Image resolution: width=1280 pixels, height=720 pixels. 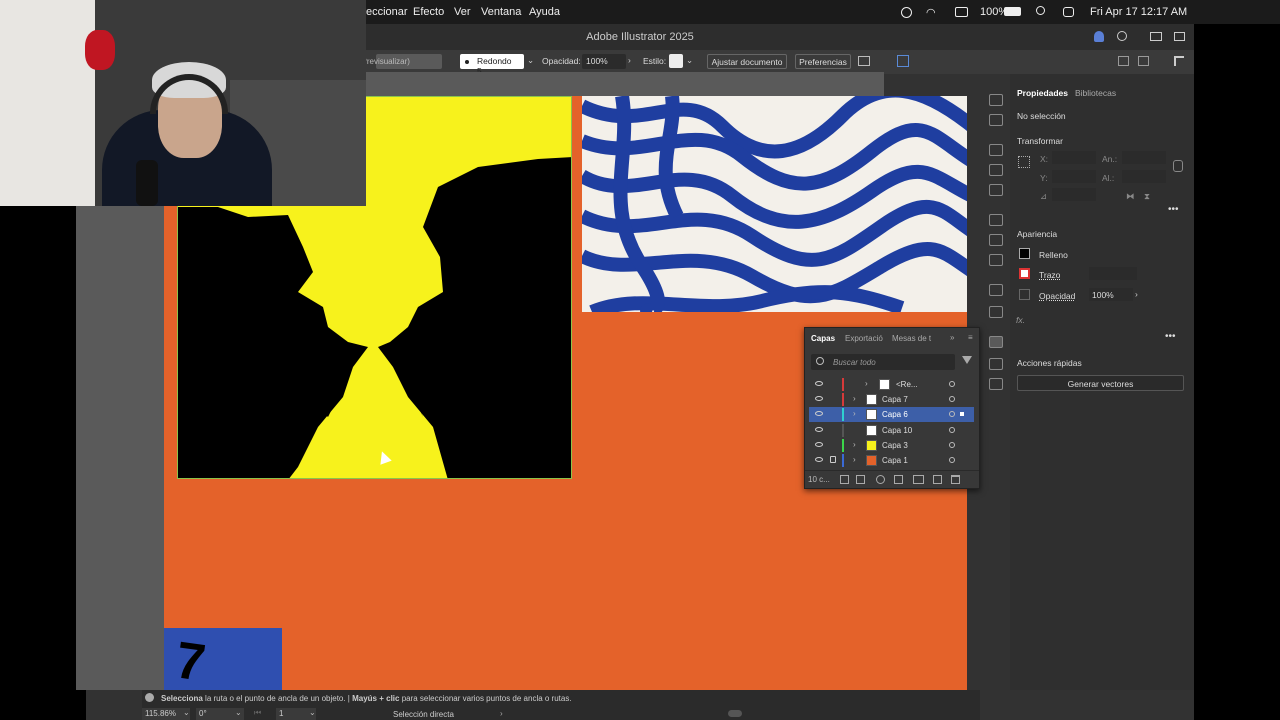 What do you see at coordinates (860, 479) in the screenshot?
I see `export-layer-icon` at bounding box center [860, 479].